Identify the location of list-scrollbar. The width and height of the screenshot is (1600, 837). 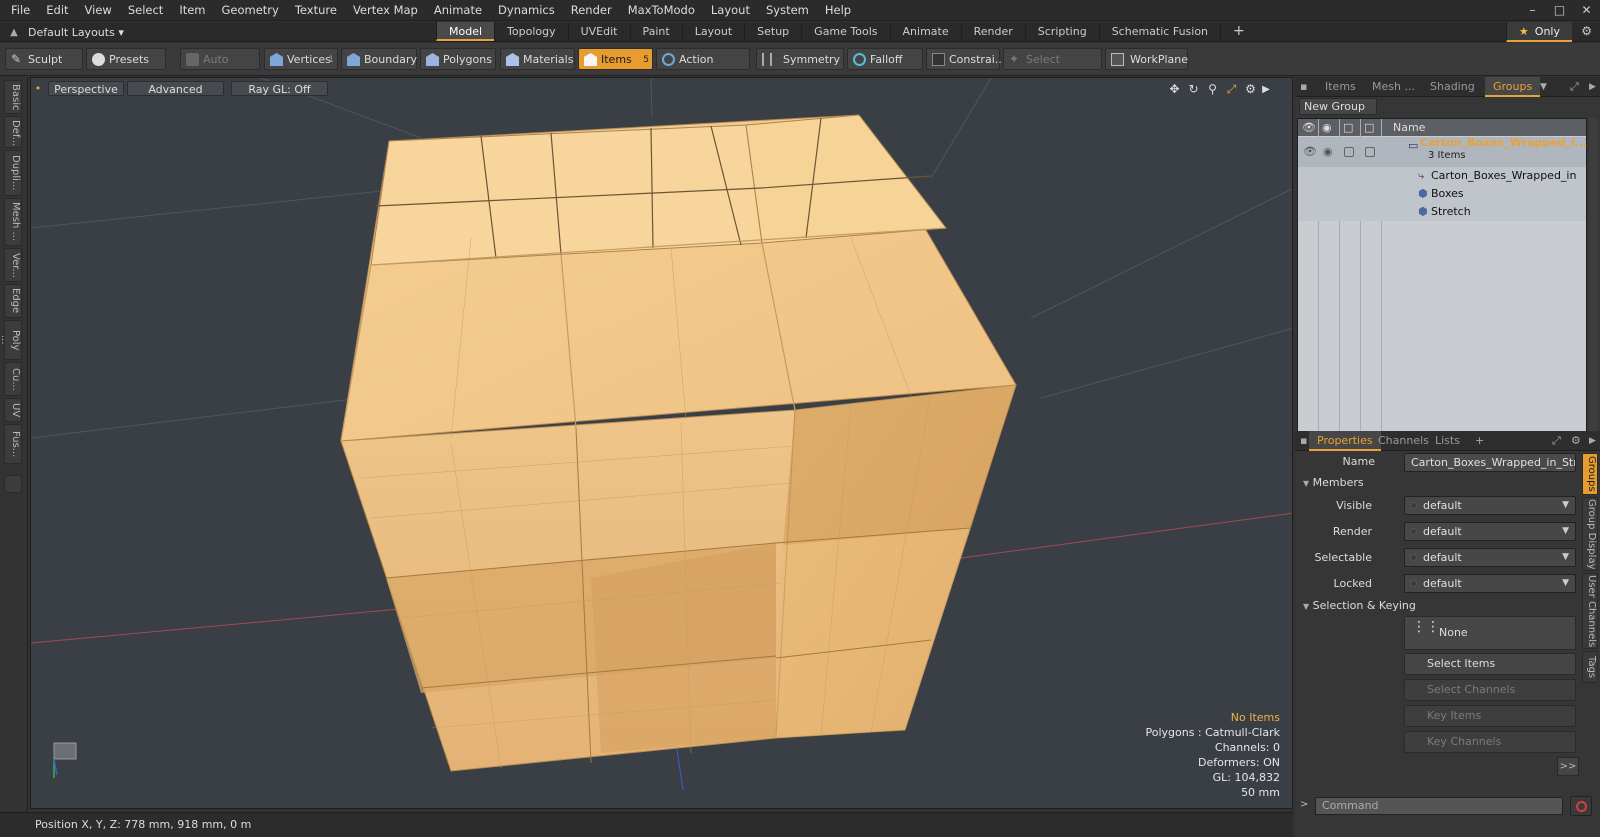
(1593, 275).